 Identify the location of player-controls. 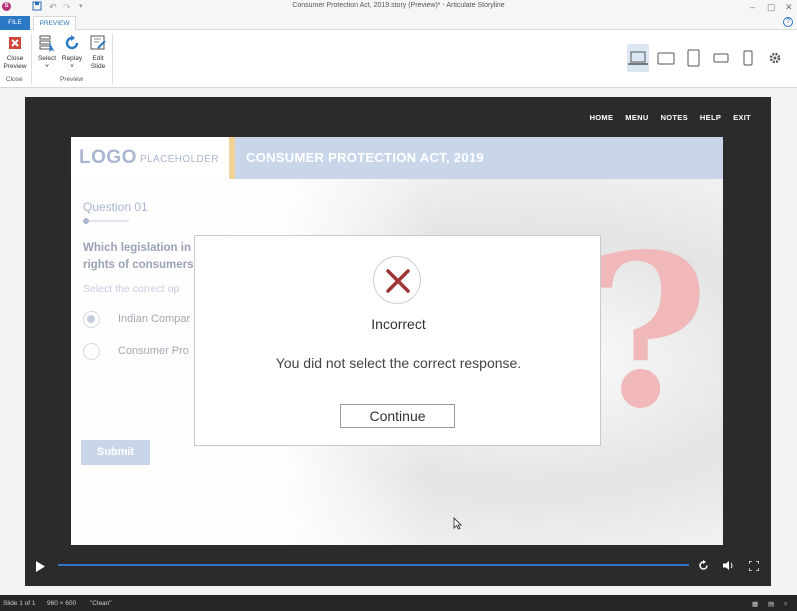
(398, 564).